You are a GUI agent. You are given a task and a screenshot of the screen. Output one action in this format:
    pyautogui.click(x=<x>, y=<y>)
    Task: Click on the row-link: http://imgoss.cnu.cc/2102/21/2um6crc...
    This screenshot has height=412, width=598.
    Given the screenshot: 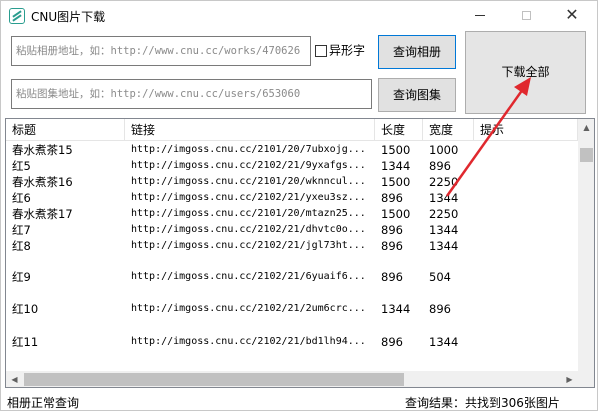 What is the action you would take?
    pyautogui.click(x=248, y=308)
    